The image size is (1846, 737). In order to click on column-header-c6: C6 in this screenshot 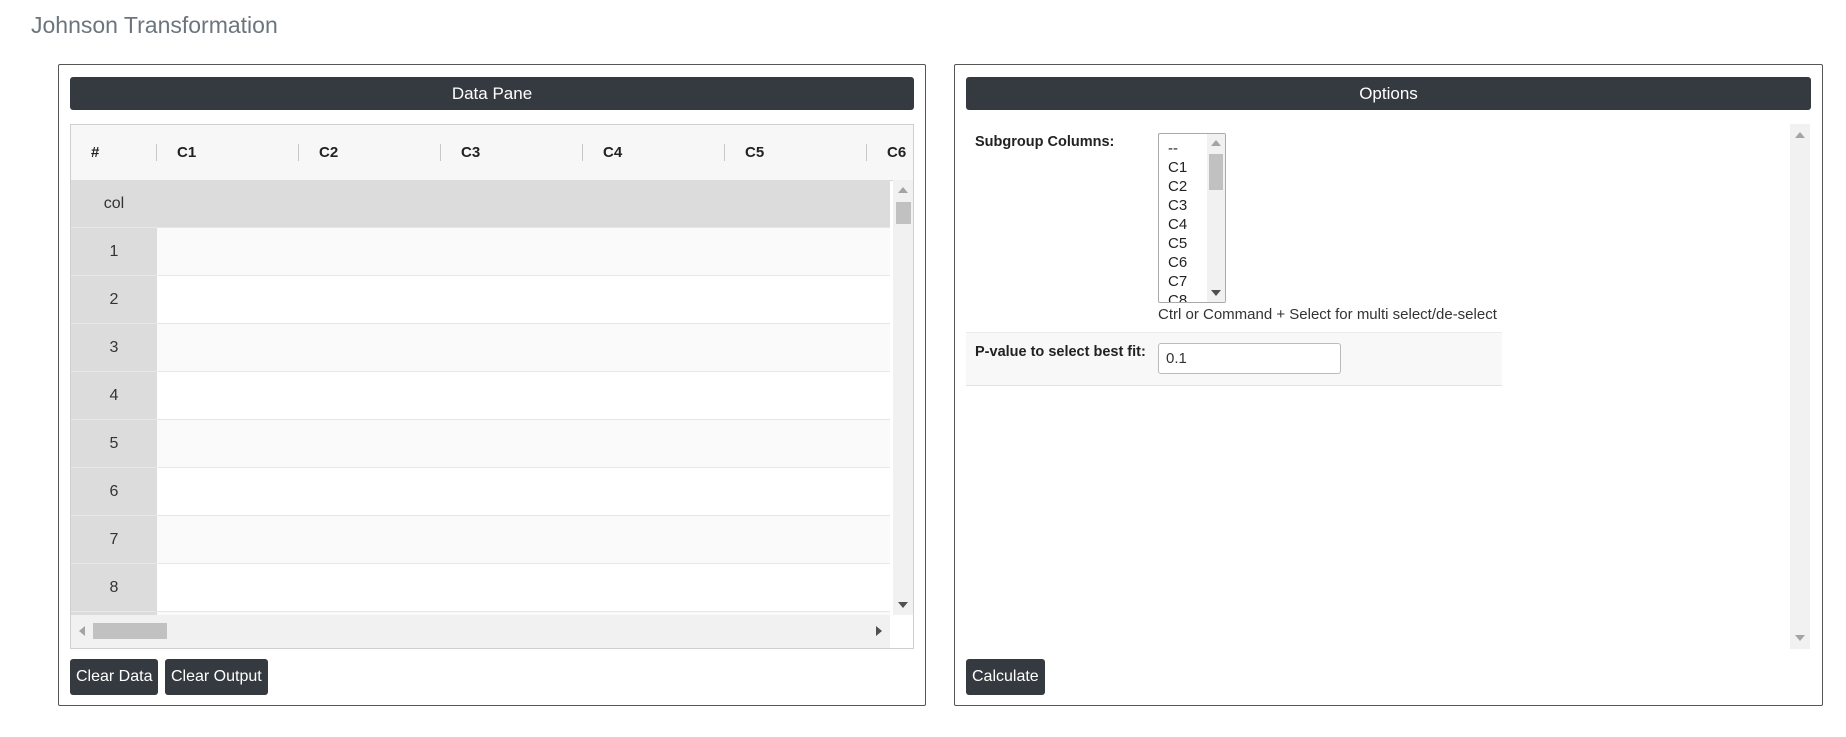, I will do `click(896, 152)`.